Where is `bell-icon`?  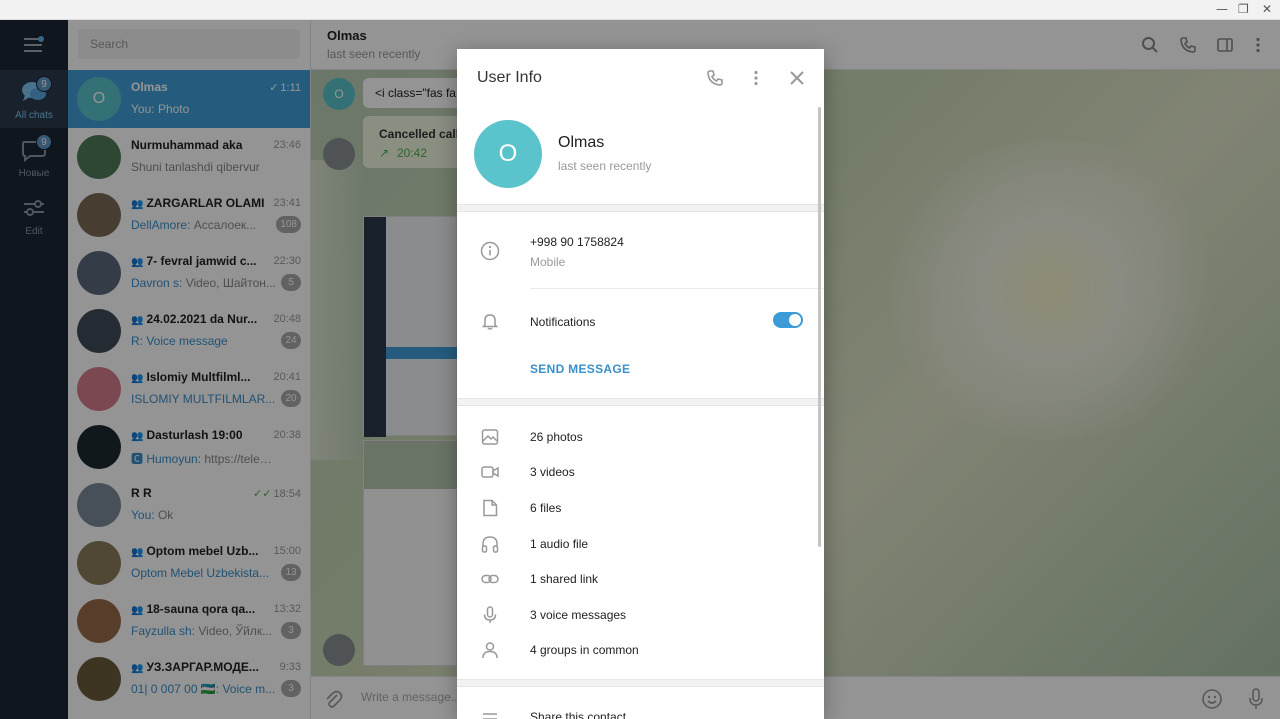 bell-icon is located at coordinates (490, 322).